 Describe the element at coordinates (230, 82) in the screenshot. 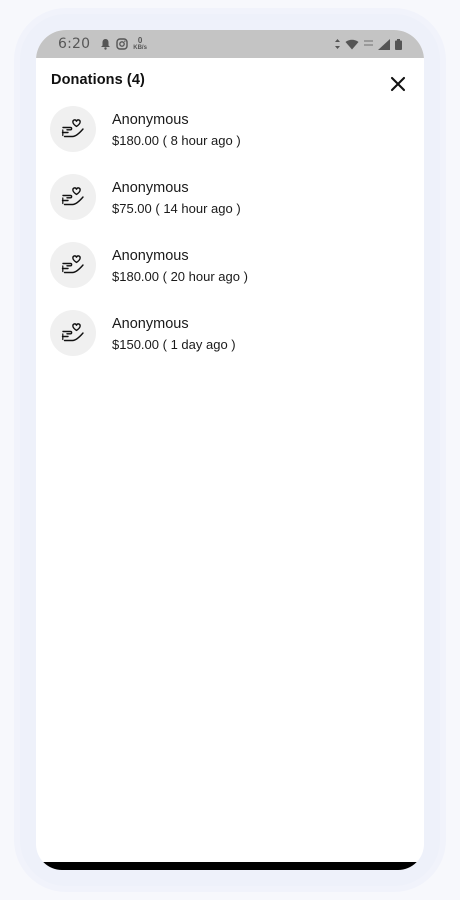

I see `donations-header: Donations (4)` at that location.